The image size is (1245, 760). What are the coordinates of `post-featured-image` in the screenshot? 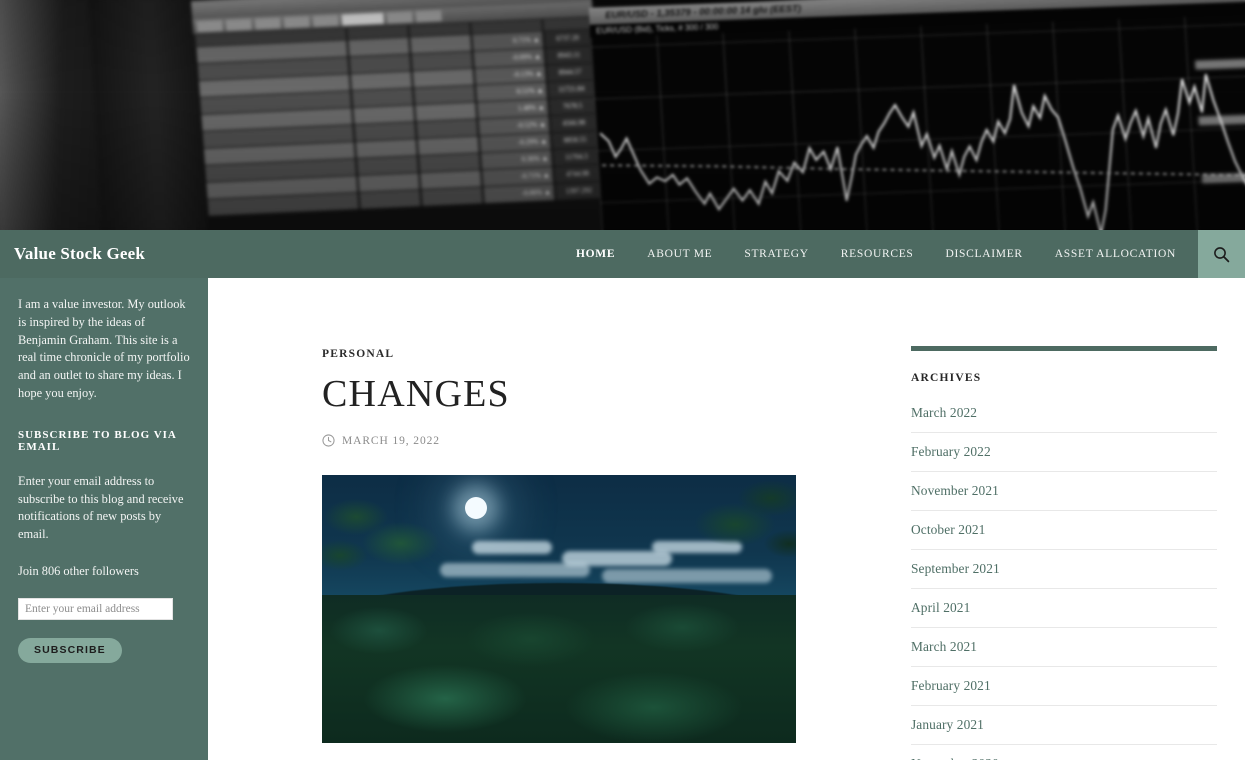 It's located at (559, 609).